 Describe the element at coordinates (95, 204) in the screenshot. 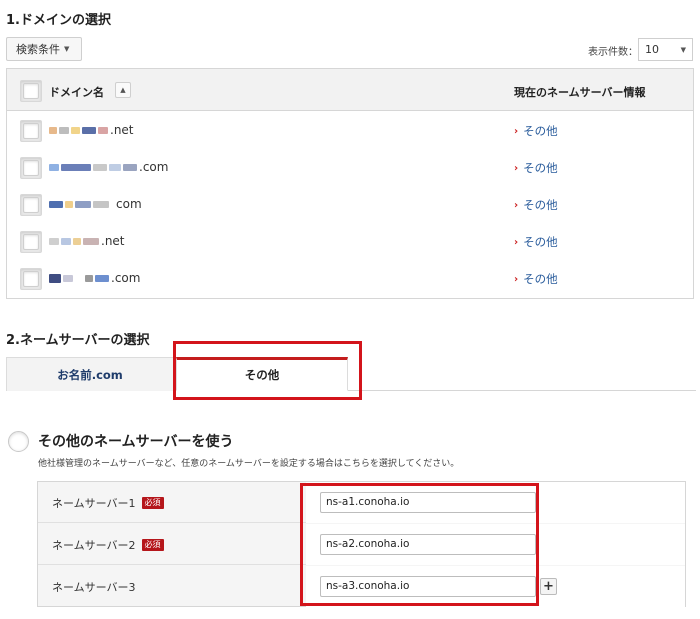

I see `domain-name-cell: com` at that location.